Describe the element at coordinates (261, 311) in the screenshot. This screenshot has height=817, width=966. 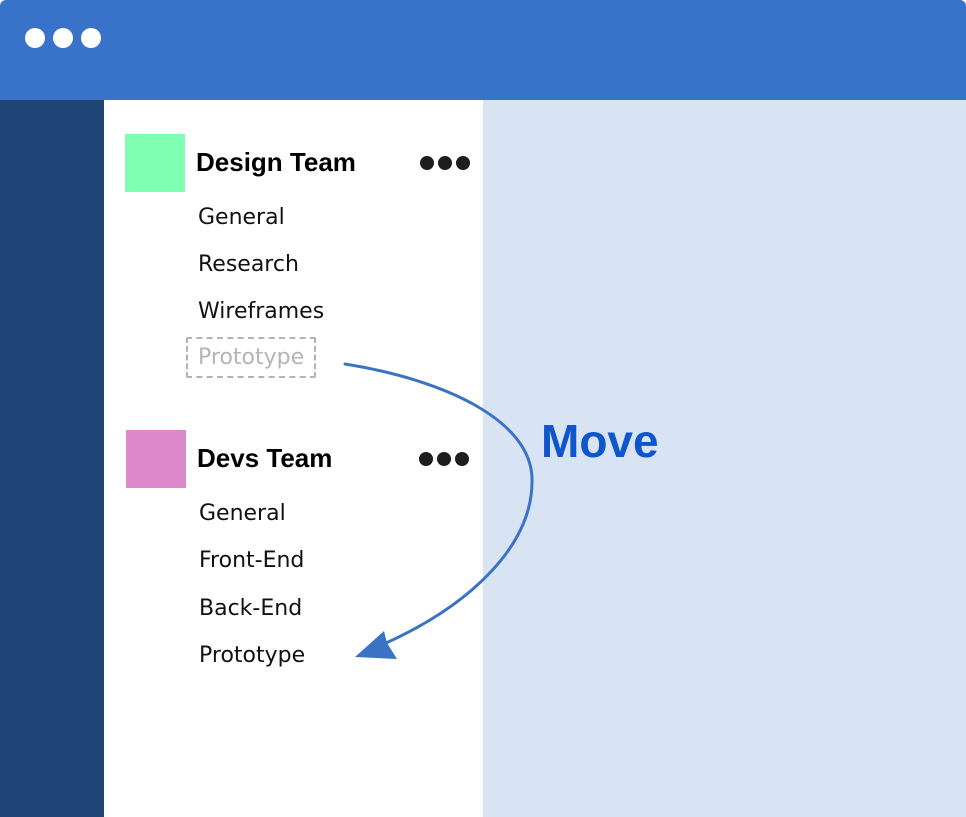
I see `channel-item: Wireframes` at that location.